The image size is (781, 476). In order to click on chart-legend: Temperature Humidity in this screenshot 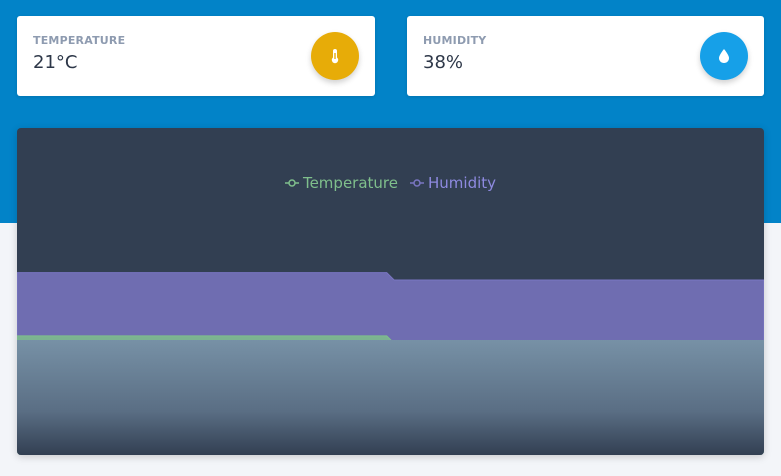, I will do `click(390, 183)`.